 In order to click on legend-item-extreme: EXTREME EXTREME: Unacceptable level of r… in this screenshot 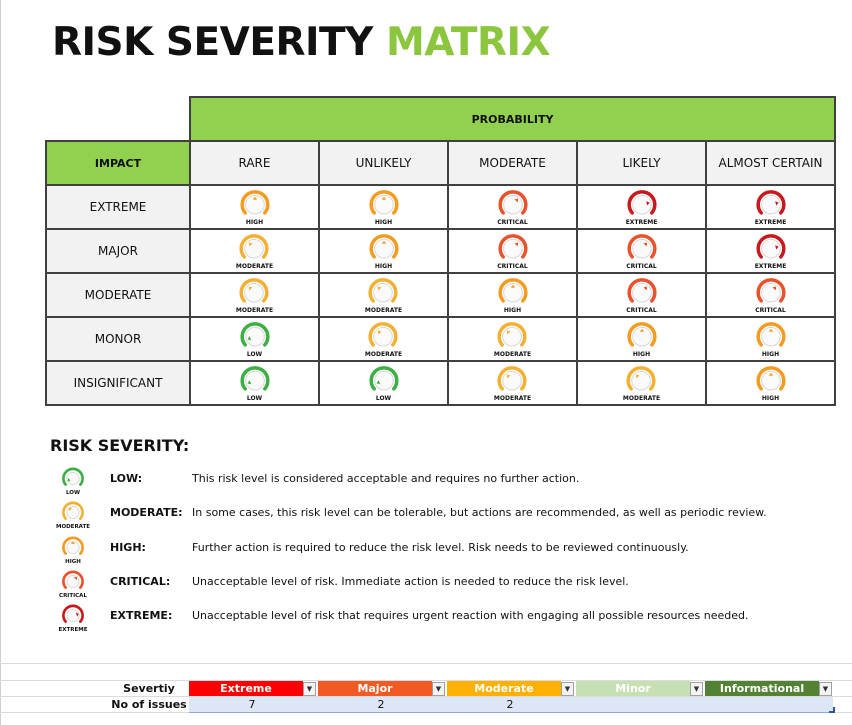, I will do `click(440, 620)`.